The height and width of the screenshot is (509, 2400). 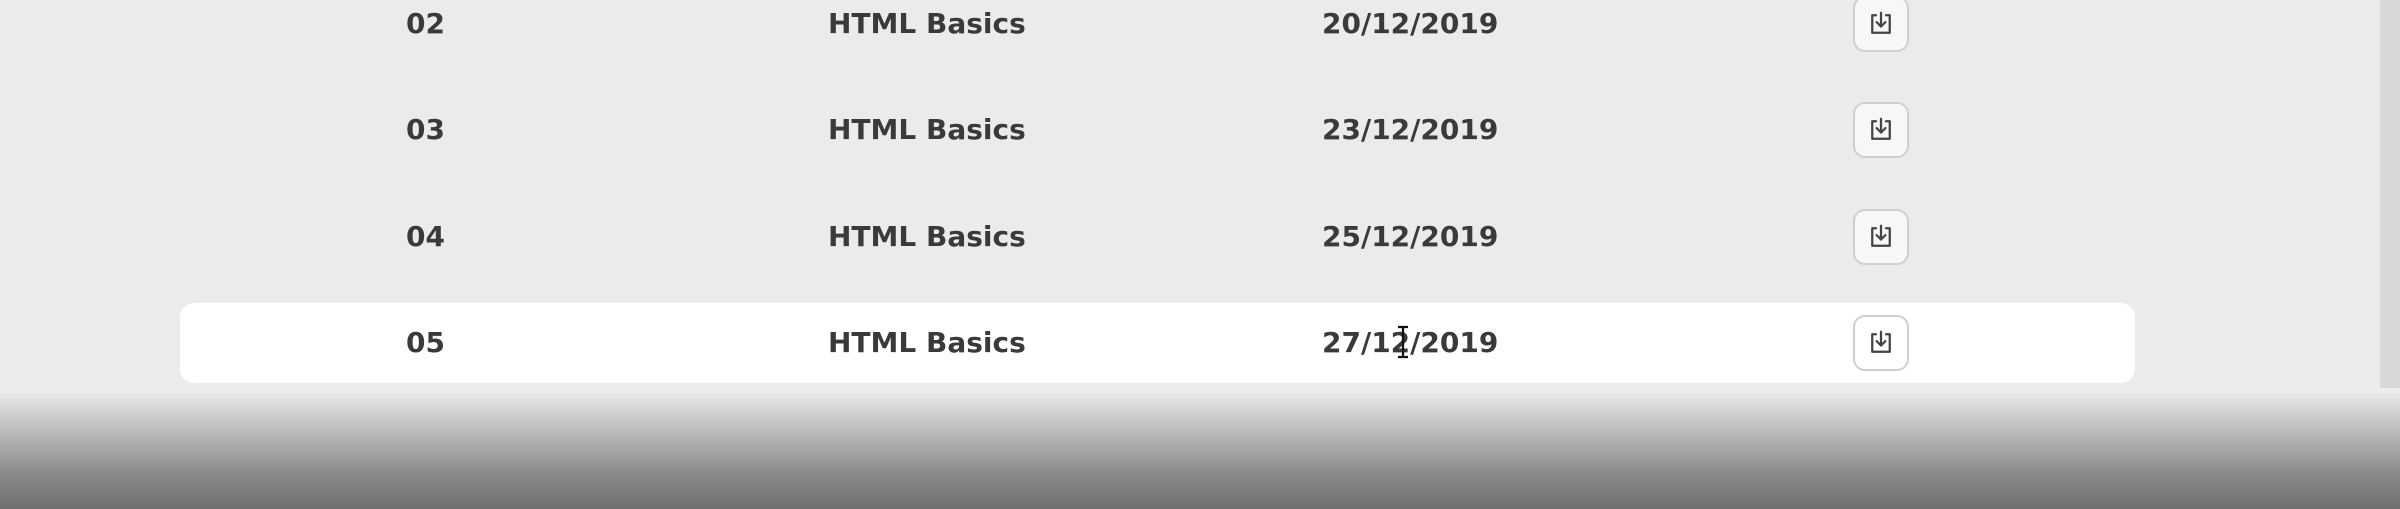 I want to click on table-row-highlighted: 05 HTML Basics 27/12/2019, so click(x=1157, y=343).